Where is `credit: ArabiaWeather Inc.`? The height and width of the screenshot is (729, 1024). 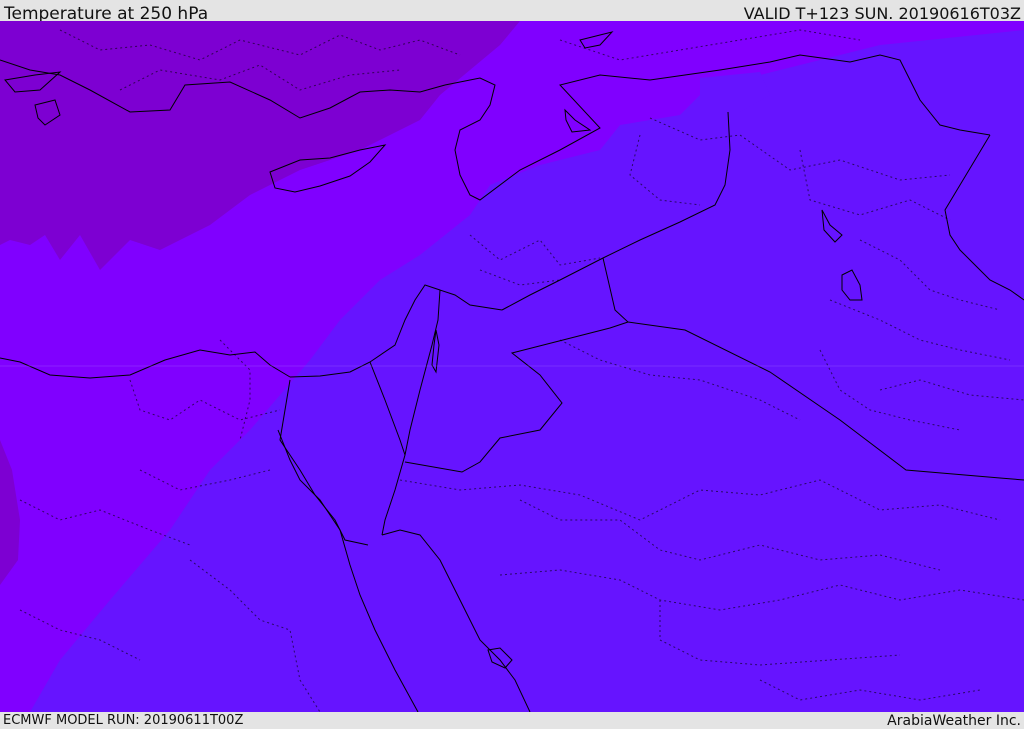
credit: ArabiaWeather Inc. is located at coordinates (954, 721).